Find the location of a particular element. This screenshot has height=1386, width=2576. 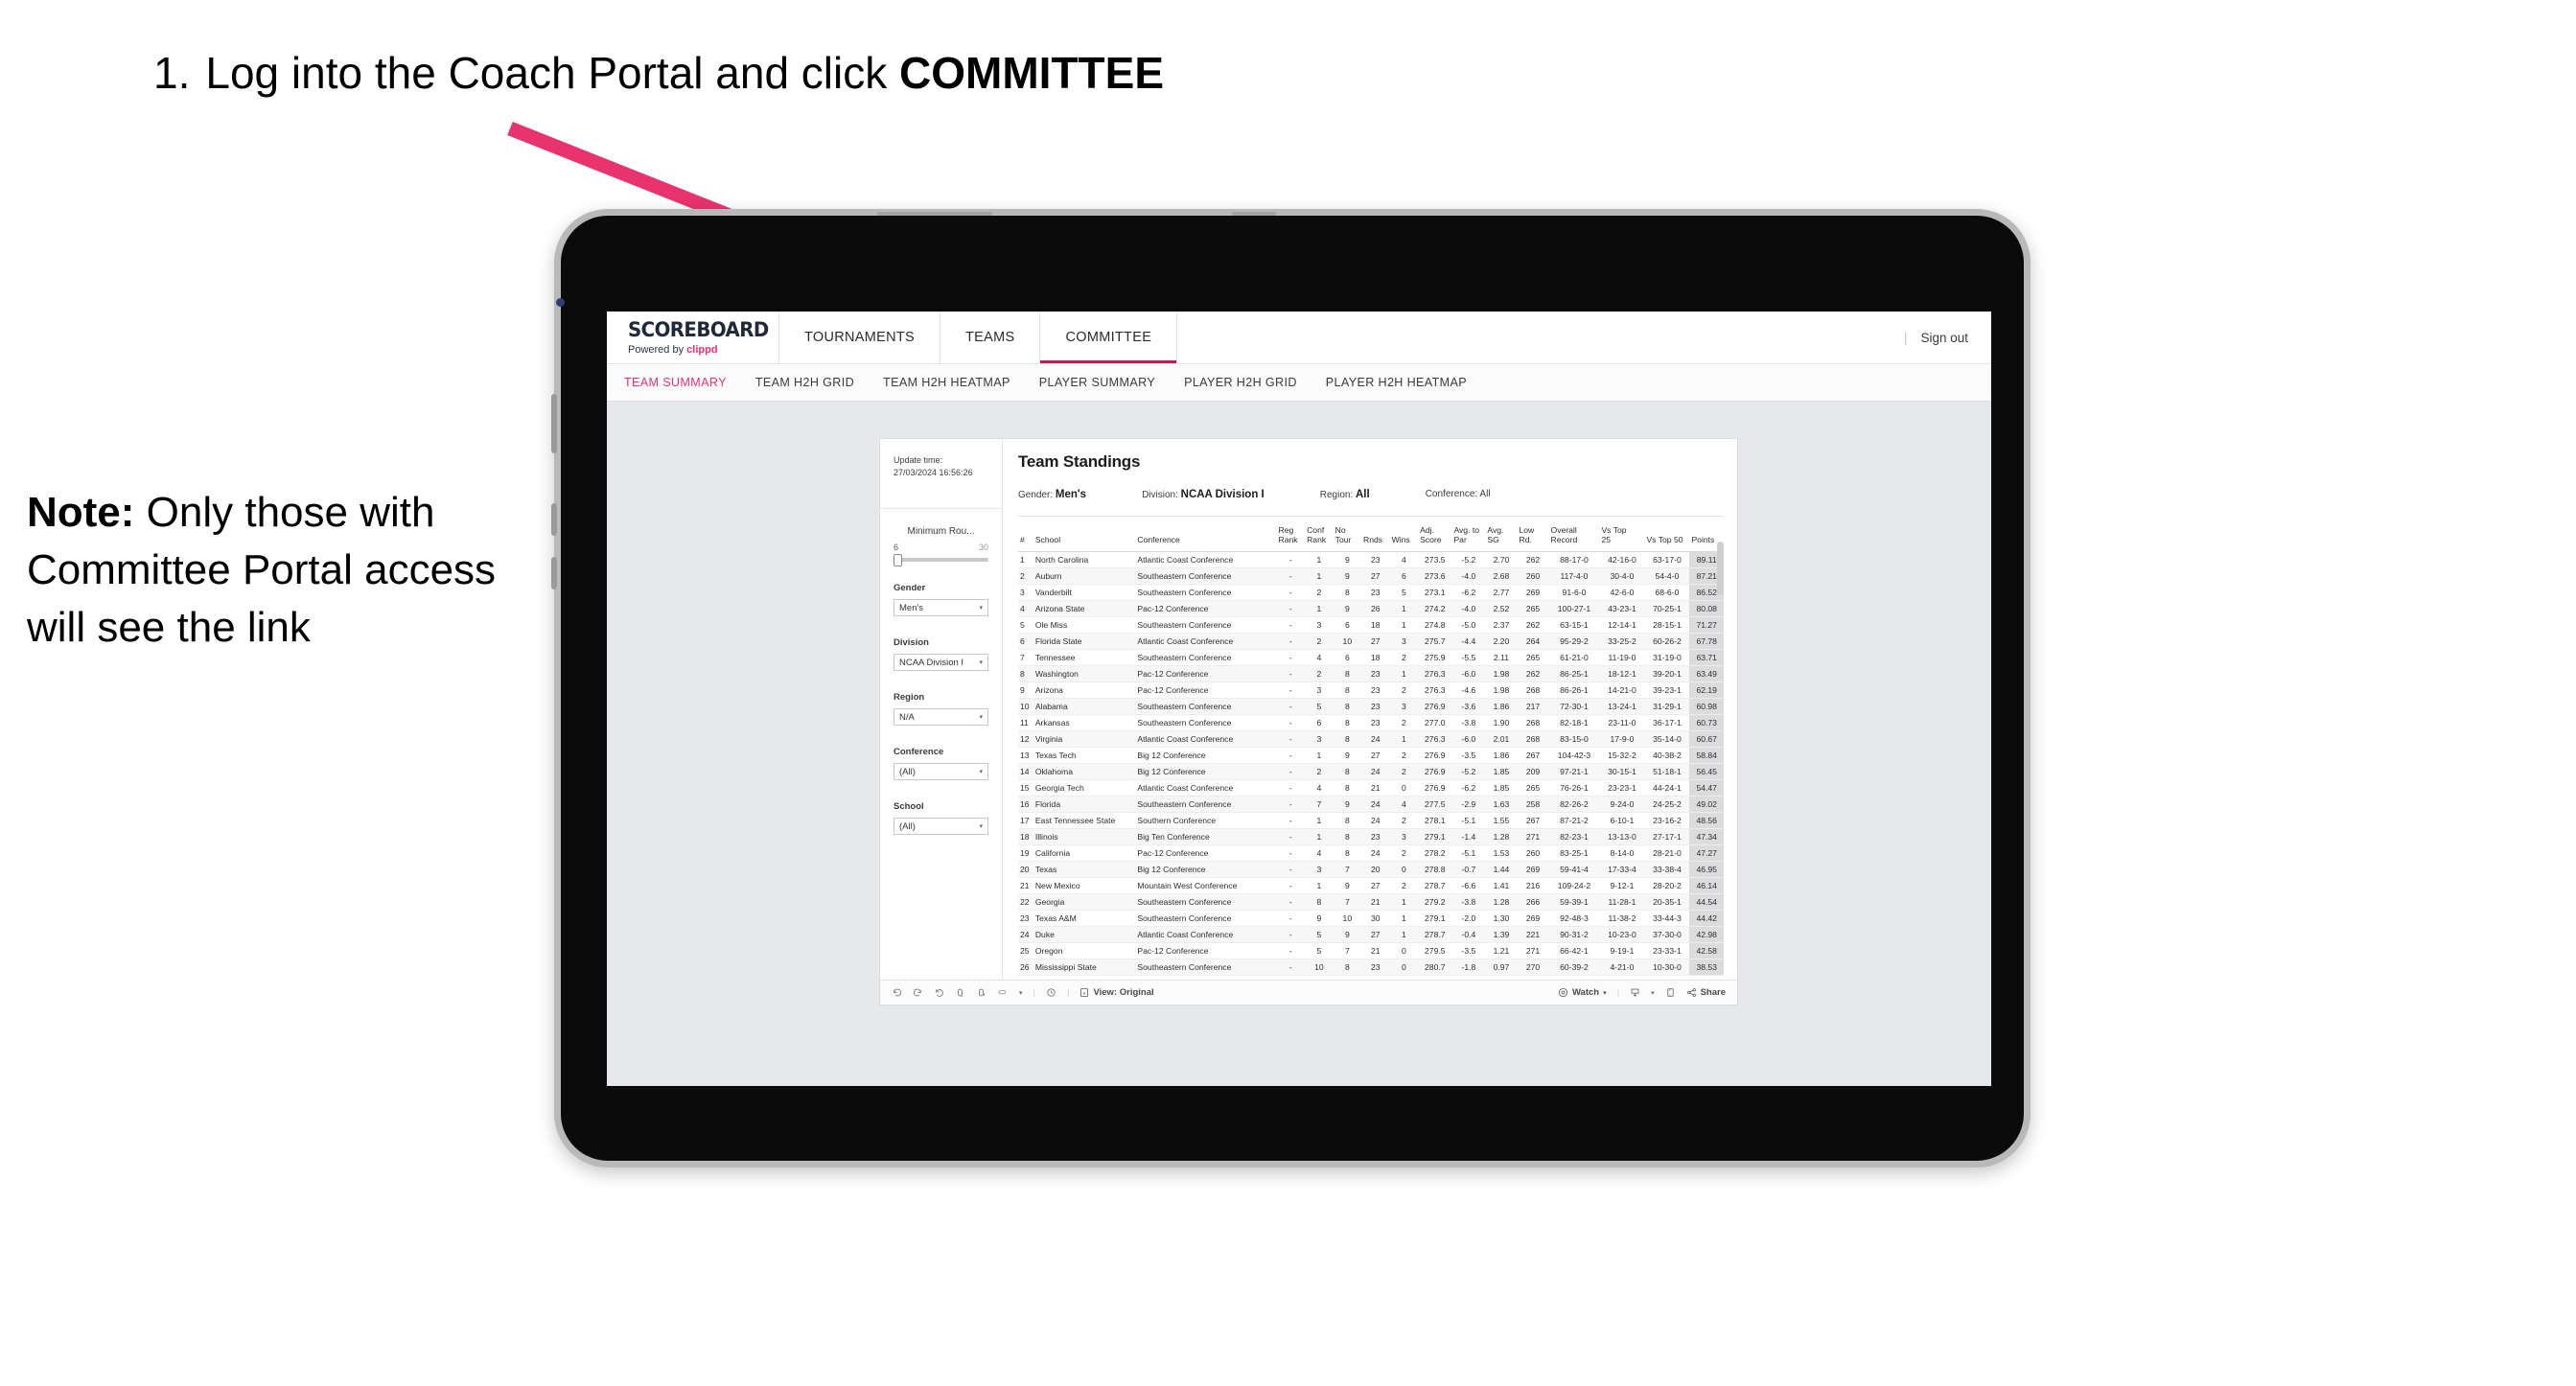

table-cell: 17-9-0 is located at coordinates (1622, 740).